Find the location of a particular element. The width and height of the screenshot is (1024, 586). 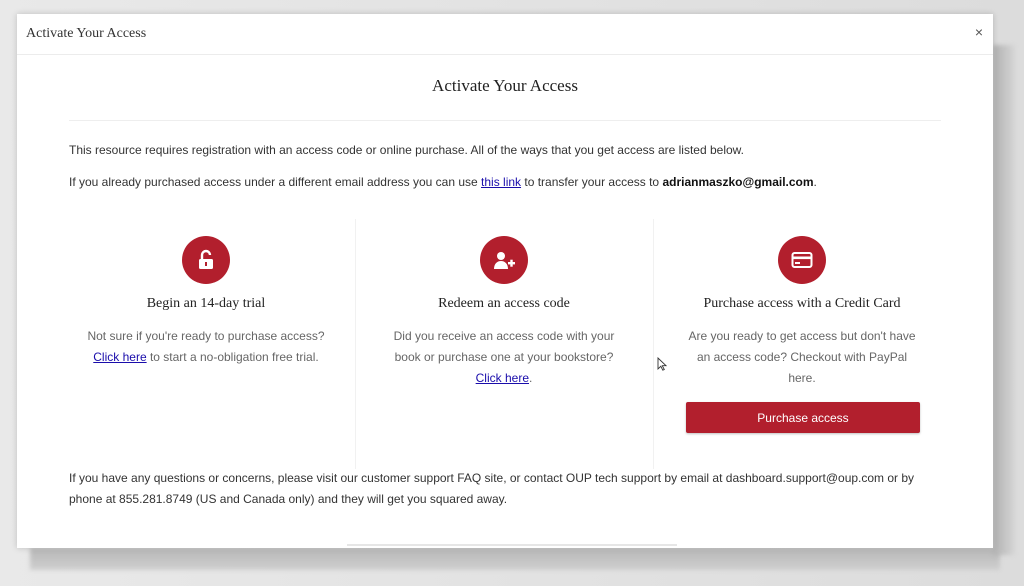

backdrop-shadow-bottom is located at coordinates (515, 559).